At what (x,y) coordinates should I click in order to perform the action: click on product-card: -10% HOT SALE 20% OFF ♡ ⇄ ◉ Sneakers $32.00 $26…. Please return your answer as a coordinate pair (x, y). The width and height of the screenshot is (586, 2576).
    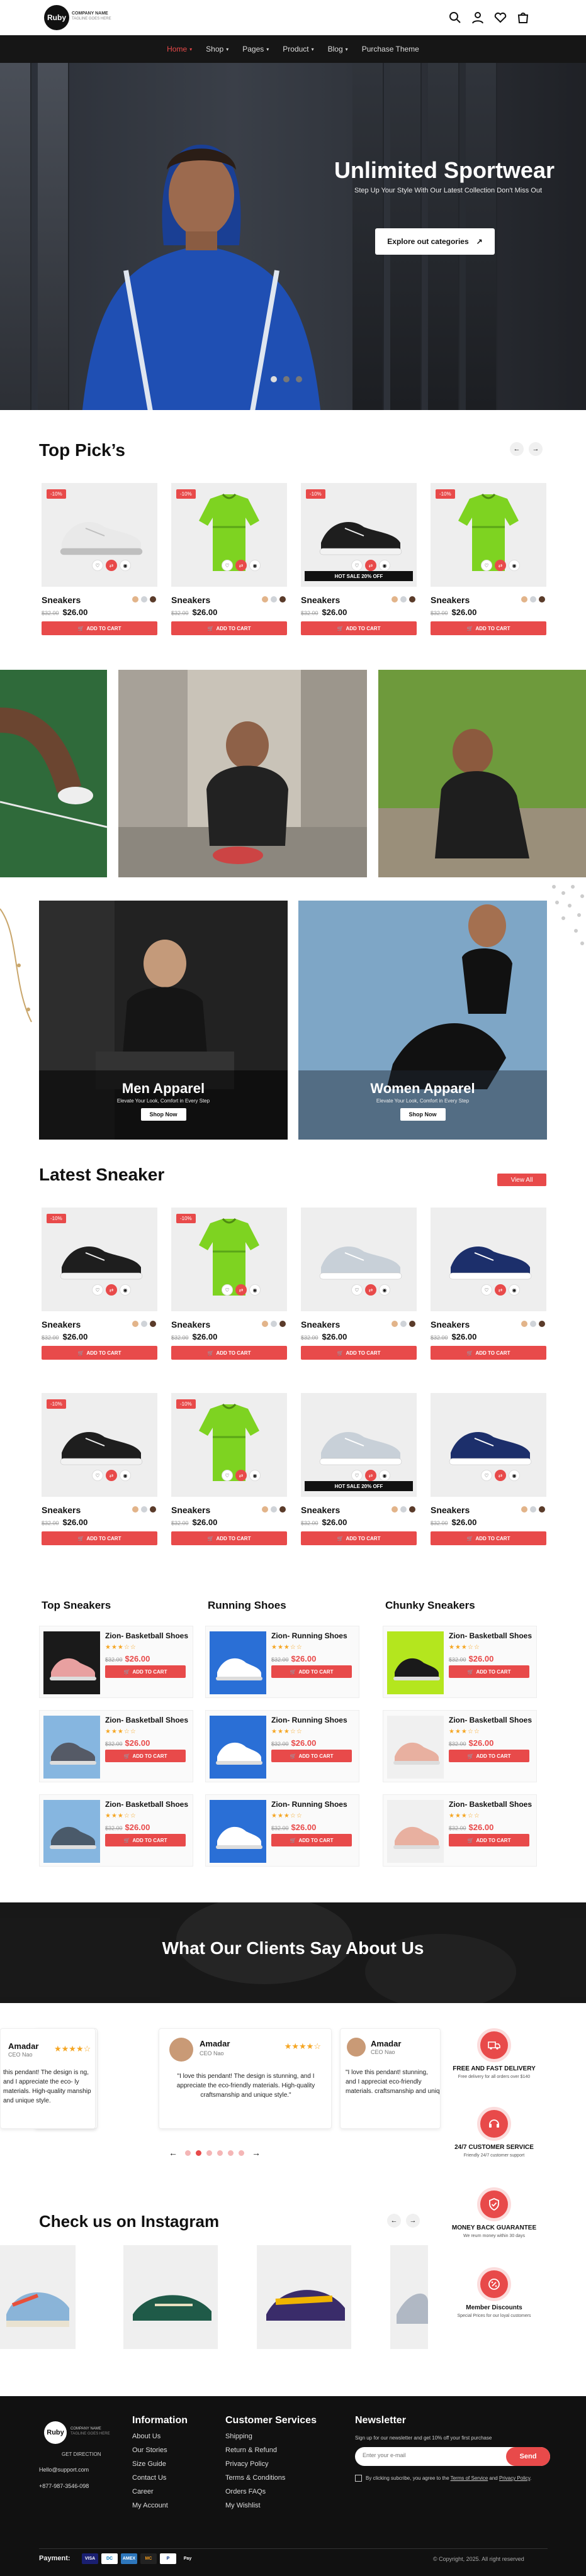
    Looking at the image, I should click on (359, 565).